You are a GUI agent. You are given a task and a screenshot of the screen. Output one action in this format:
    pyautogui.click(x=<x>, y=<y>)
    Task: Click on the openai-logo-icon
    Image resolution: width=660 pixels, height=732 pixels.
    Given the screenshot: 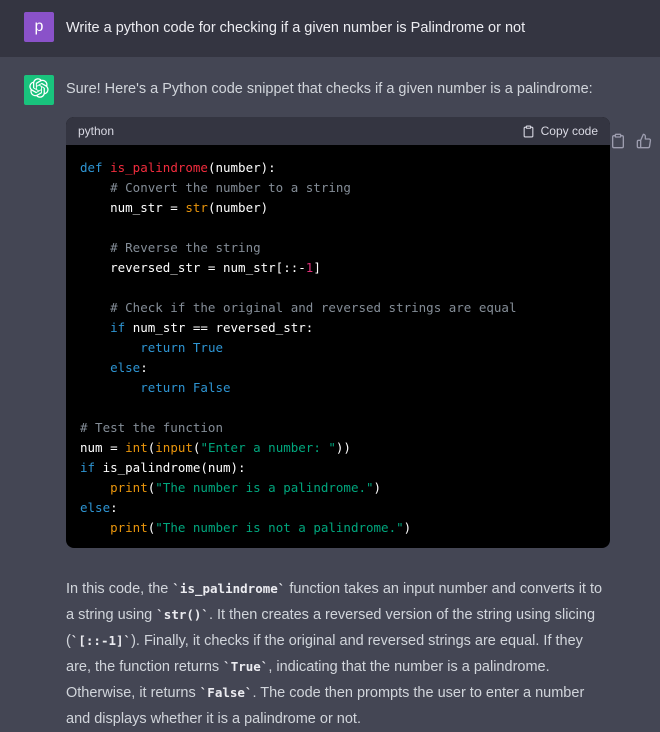 What is the action you would take?
    pyautogui.click(x=39, y=90)
    